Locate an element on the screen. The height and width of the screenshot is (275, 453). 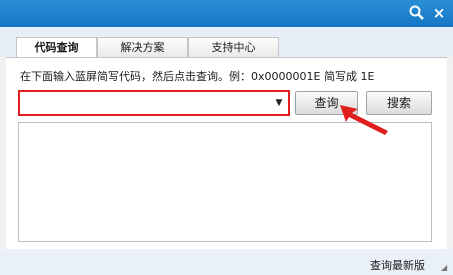
resize-grip-icon: ◢ is located at coordinates (446, 268).